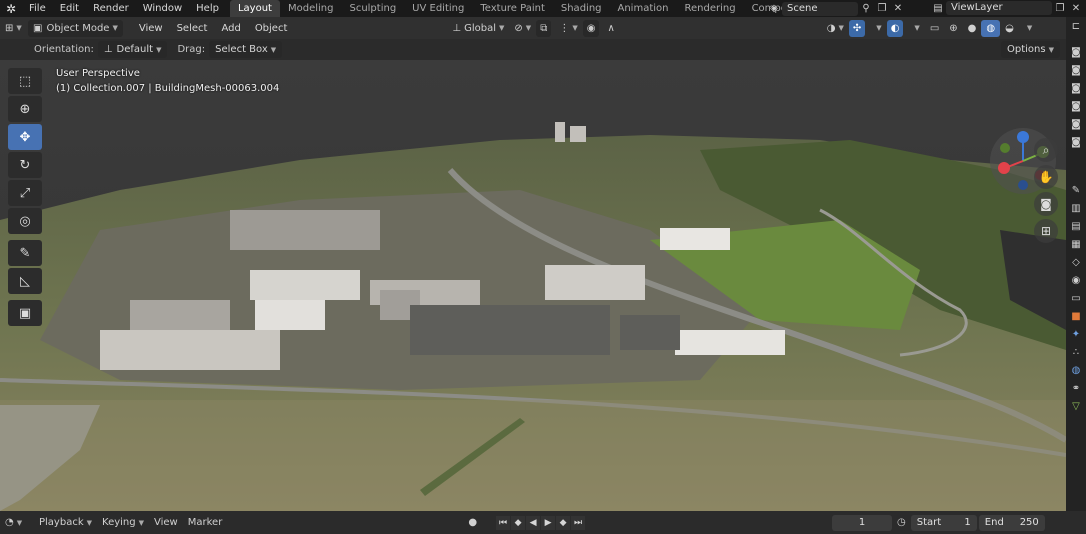  What do you see at coordinates (578, 522) in the screenshot?
I see `jump-end-icon: ⏭` at bounding box center [578, 522].